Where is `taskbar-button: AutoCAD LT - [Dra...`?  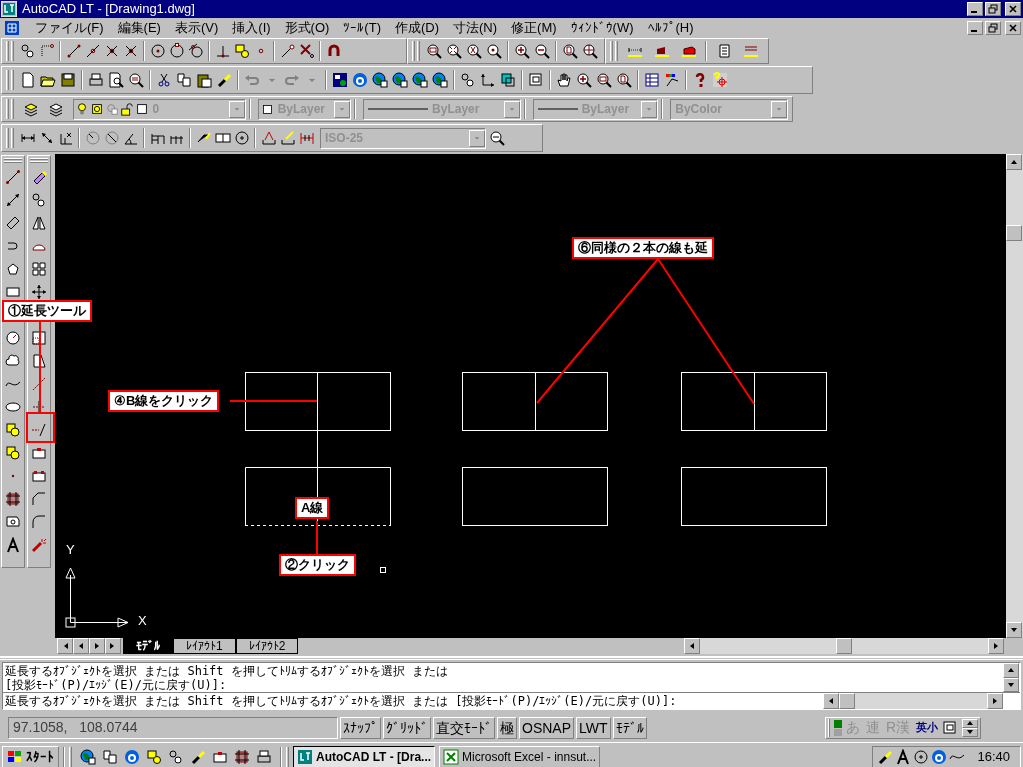
taskbar-button: AutoCAD LT - [Dra... is located at coordinates (364, 756).